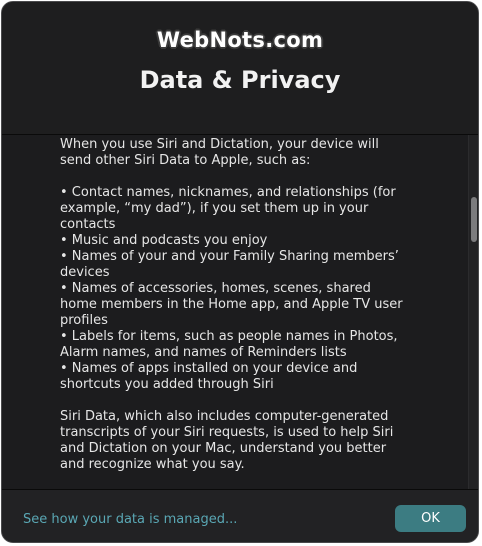 This screenshot has height=546, width=482. What do you see at coordinates (473, 312) in the screenshot?
I see `vertical-scrollbar` at bounding box center [473, 312].